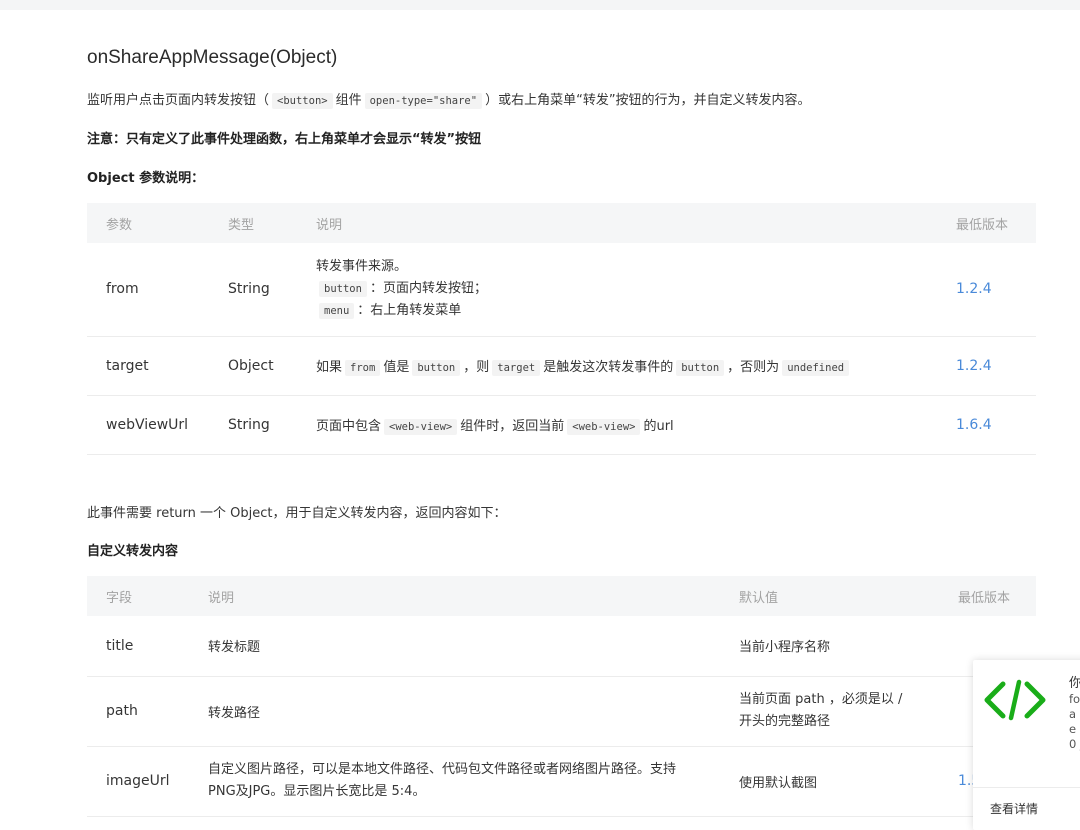 The width and height of the screenshot is (1080, 830). What do you see at coordinates (816, 368) in the screenshot?
I see `inline-code: undefined` at bounding box center [816, 368].